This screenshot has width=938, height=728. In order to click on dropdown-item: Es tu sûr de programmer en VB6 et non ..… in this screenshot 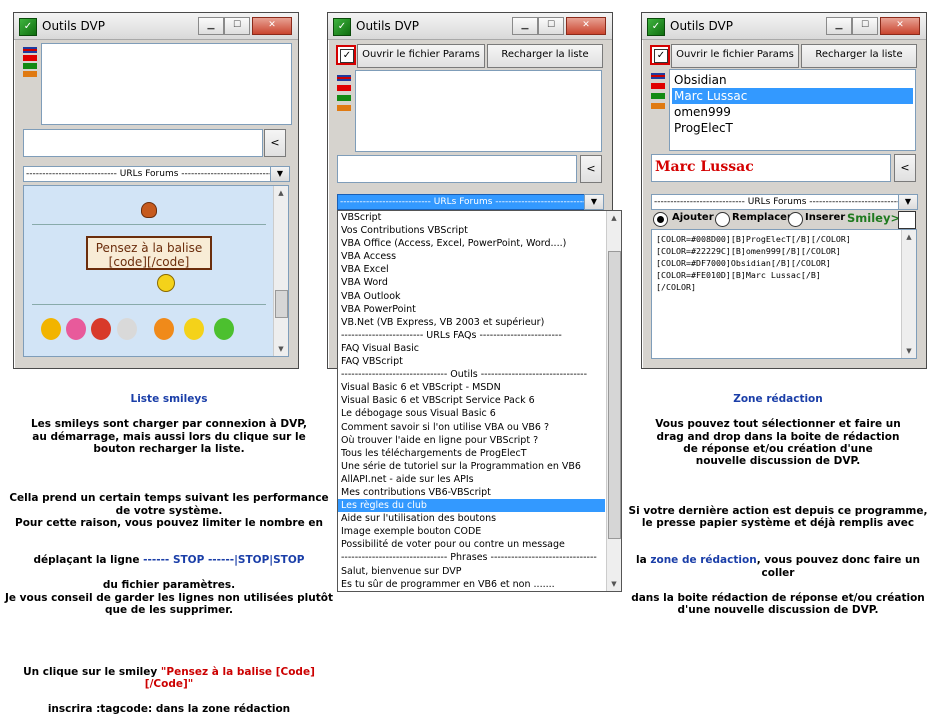, I will do `click(471, 584)`.